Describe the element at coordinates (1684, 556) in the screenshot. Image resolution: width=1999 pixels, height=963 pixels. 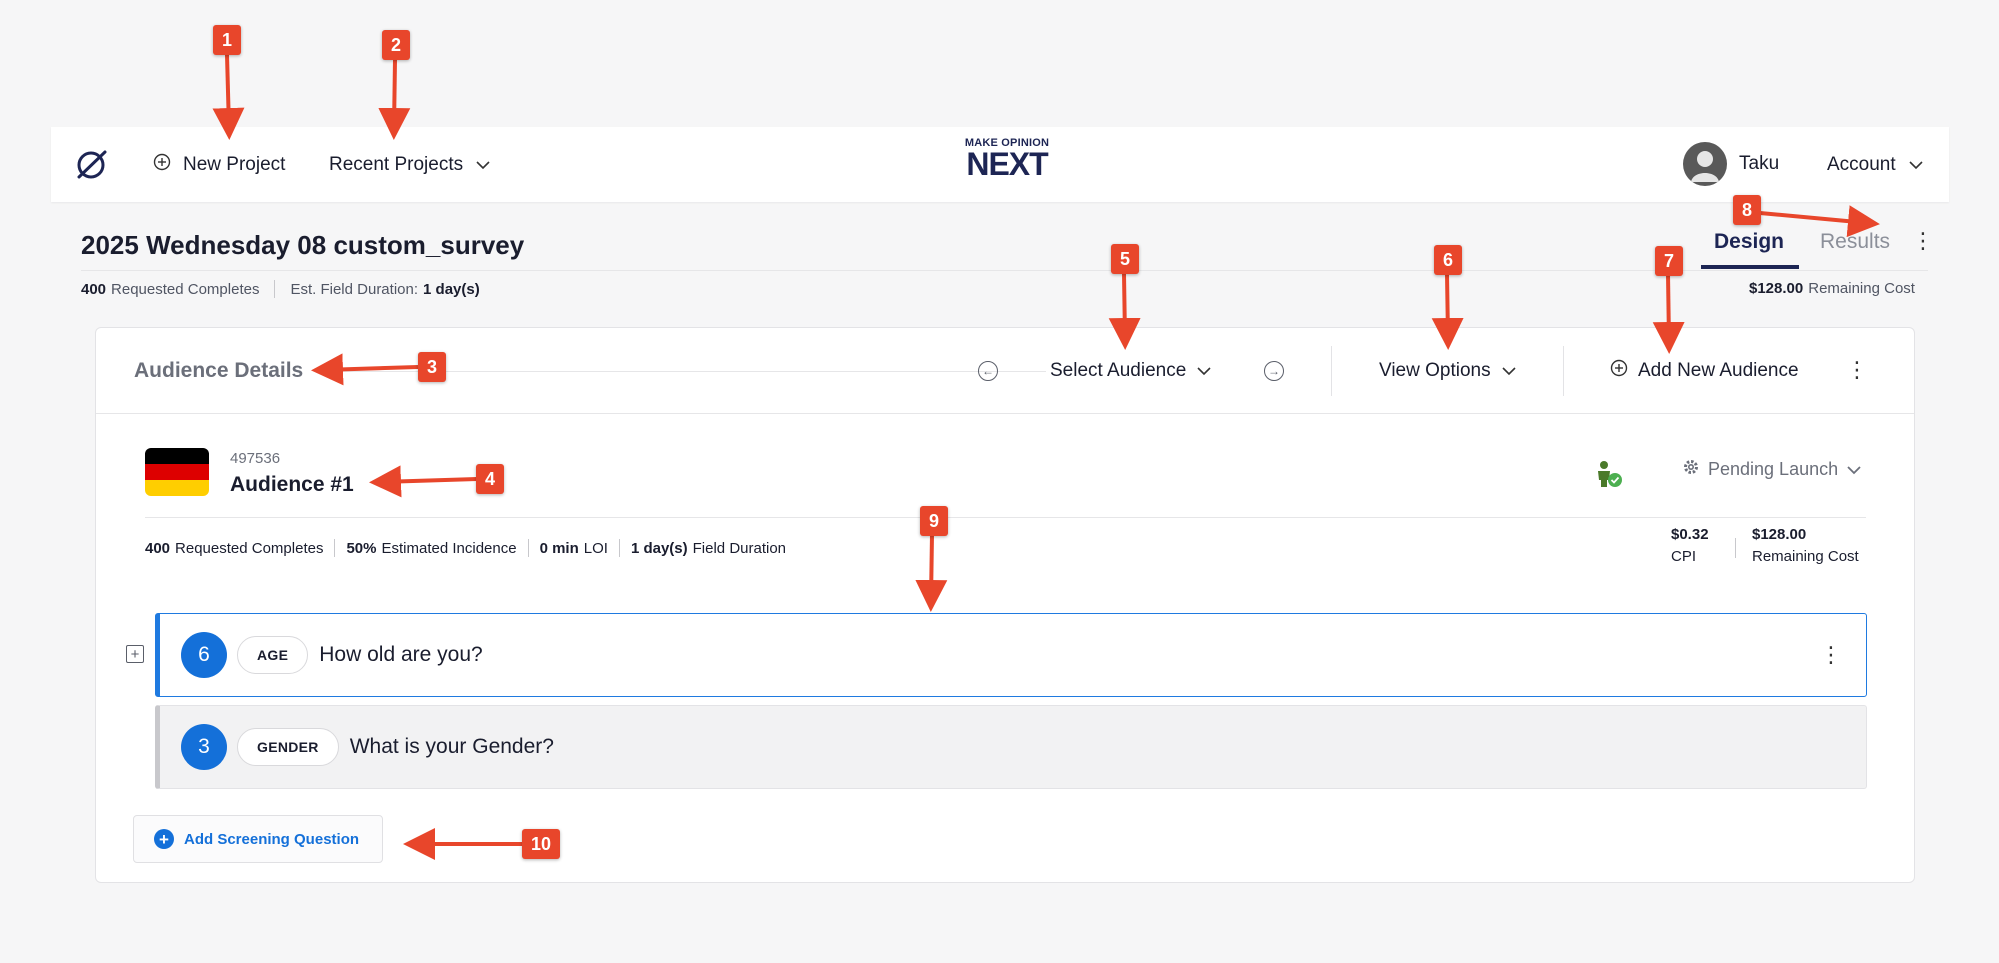
I see `cpi-label: CPI` at that location.